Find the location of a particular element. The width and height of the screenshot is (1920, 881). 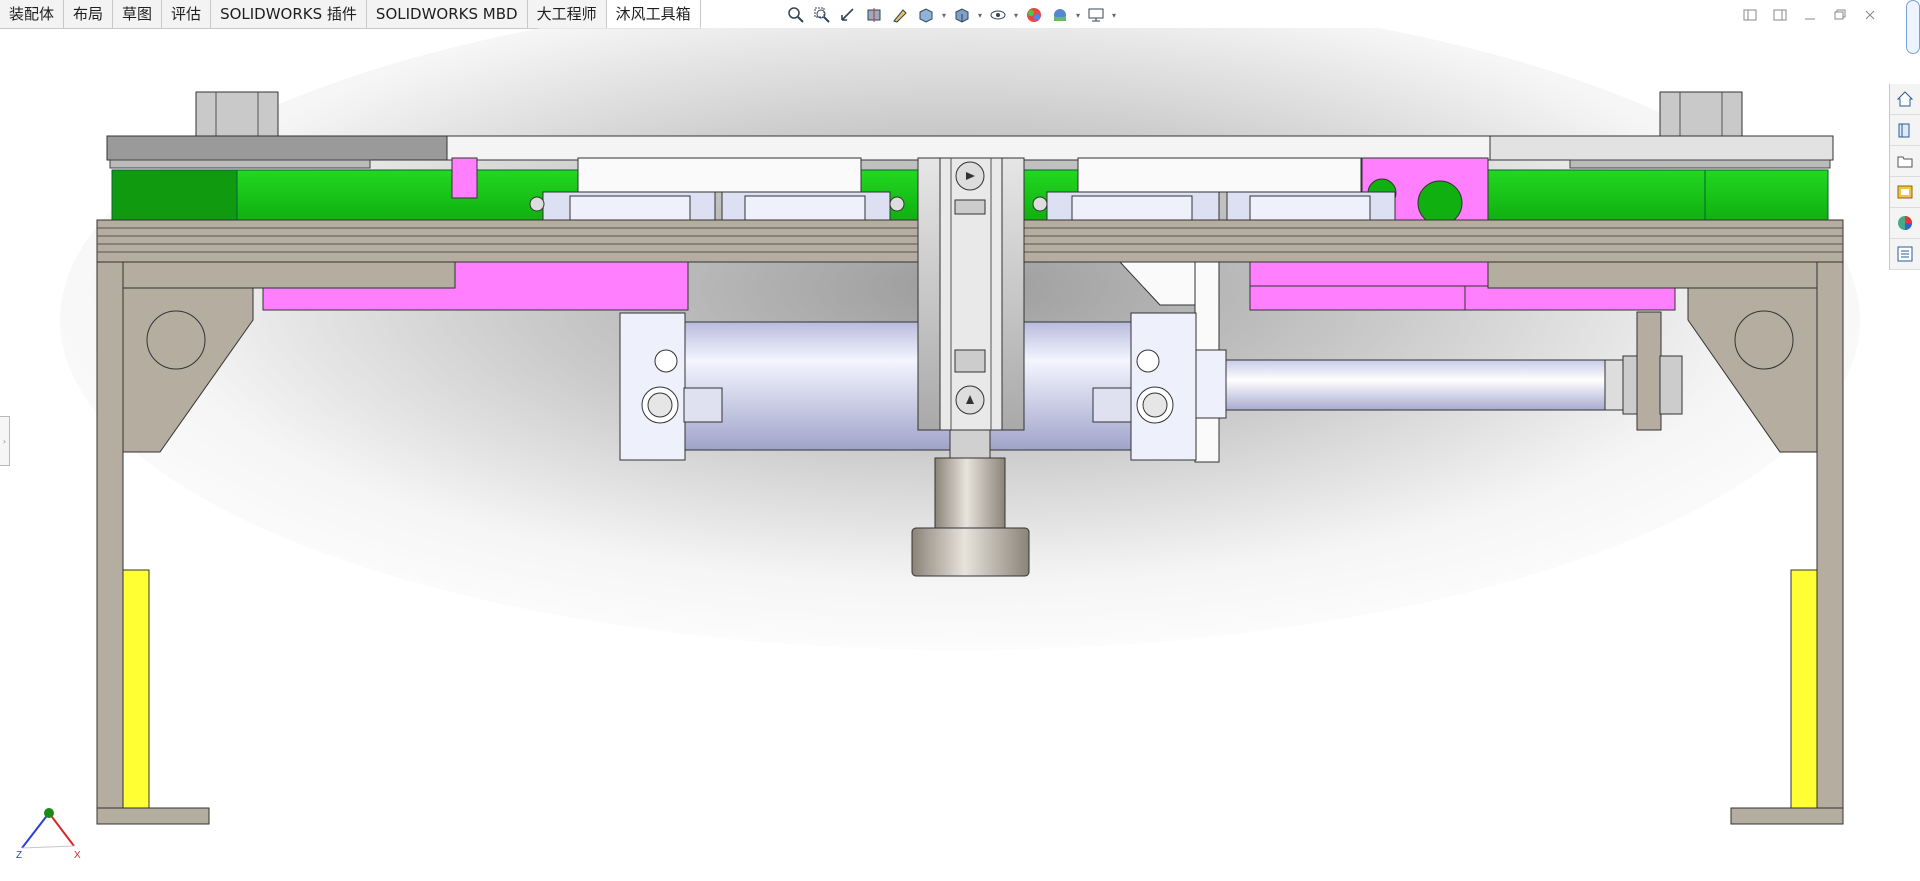

tab-2: 草图 is located at coordinates (138, 14).